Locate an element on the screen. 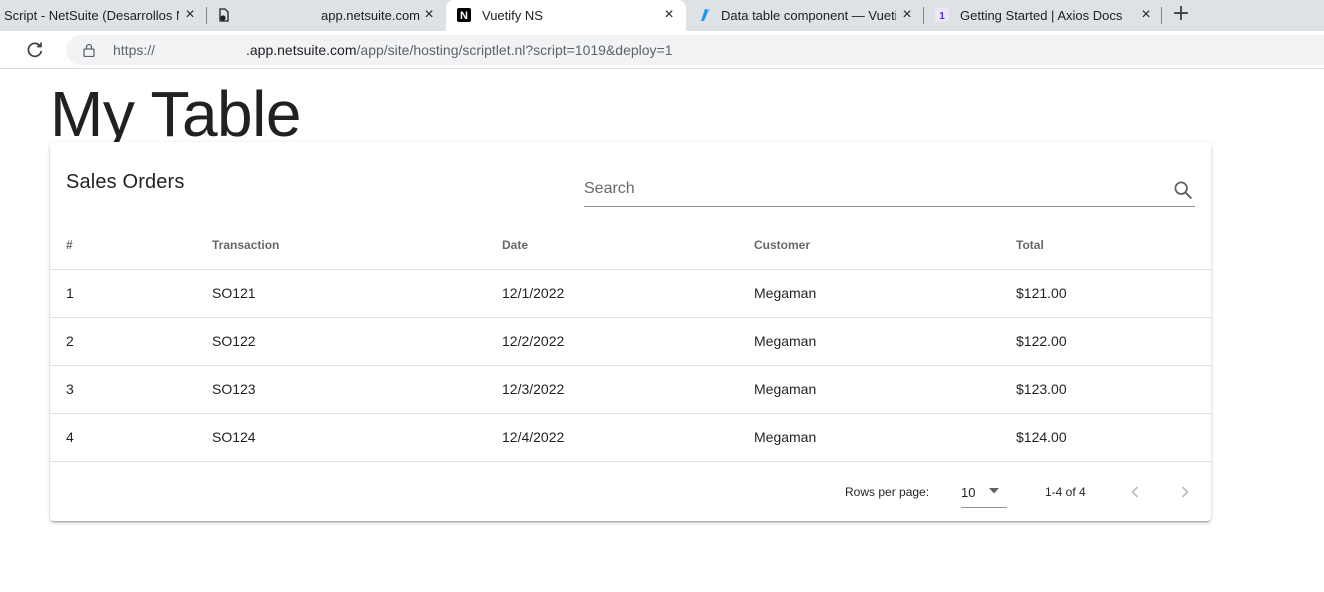  table-row: 1 SO121 12/1/2022 Megaman $121.00 is located at coordinates (630, 293).